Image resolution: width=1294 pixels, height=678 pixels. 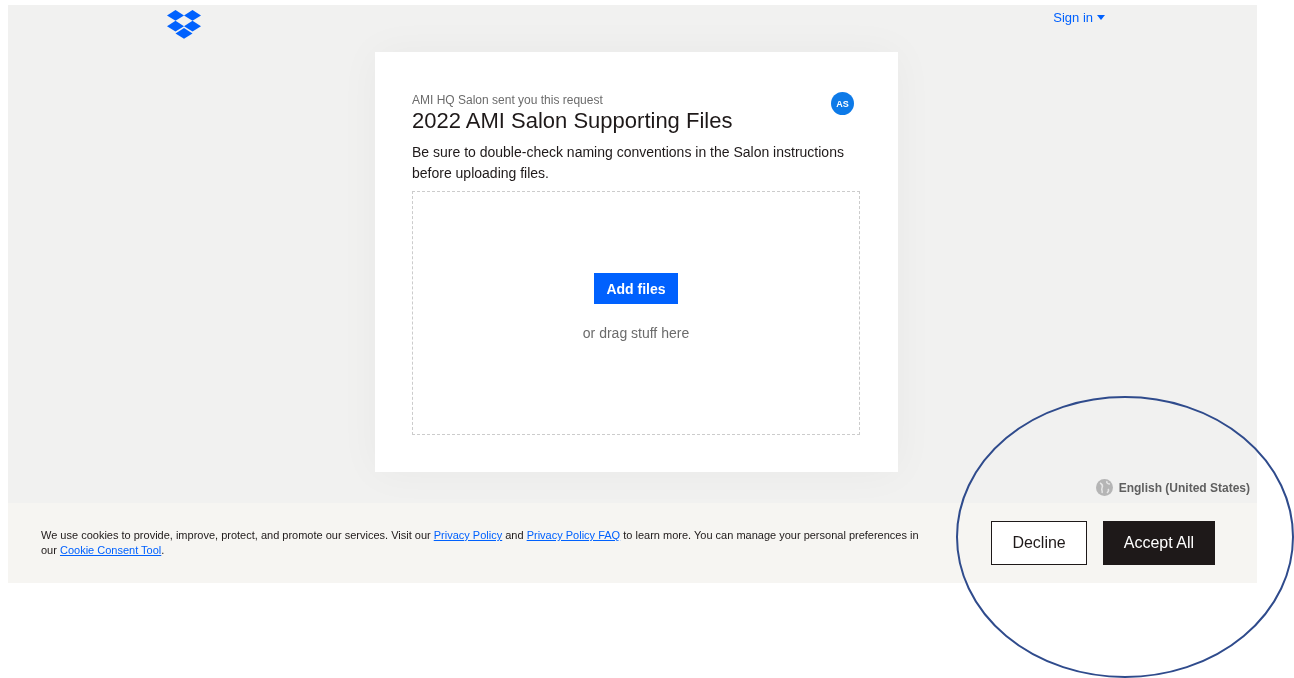 I want to click on sender-text: AMI HQ Salon sent you this request, so click(x=507, y=100).